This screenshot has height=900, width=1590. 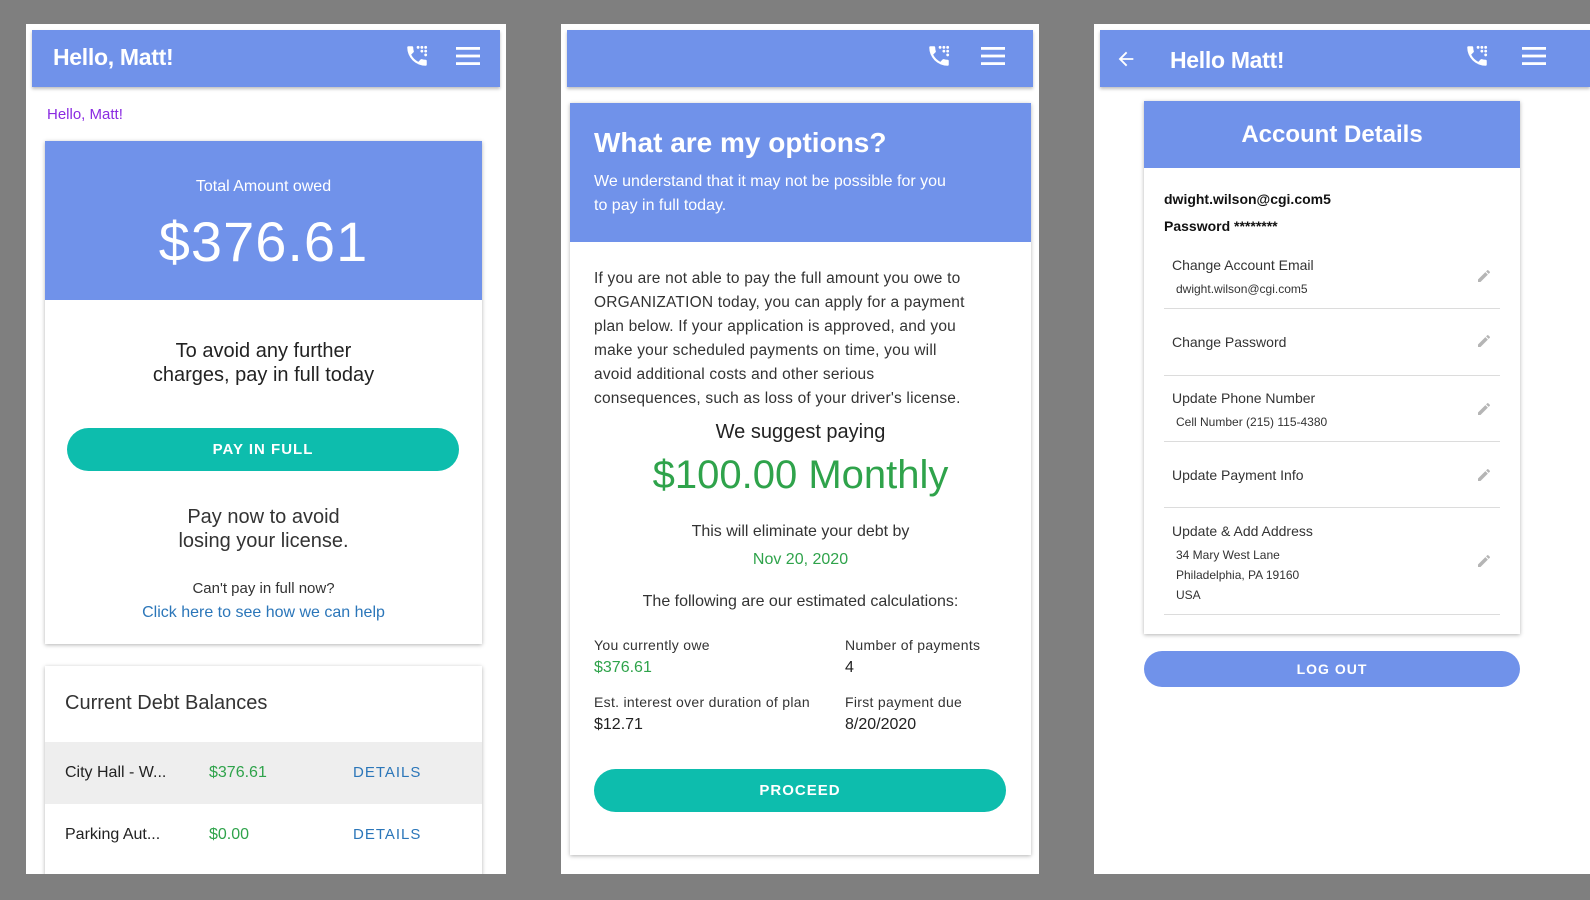 What do you see at coordinates (1332, 475) in the screenshot?
I see `settings-row-update-payment: Update Payment Info` at bounding box center [1332, 475].